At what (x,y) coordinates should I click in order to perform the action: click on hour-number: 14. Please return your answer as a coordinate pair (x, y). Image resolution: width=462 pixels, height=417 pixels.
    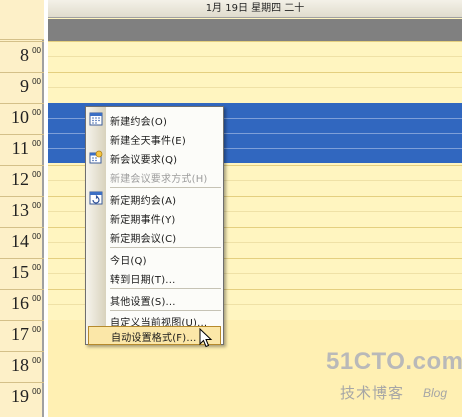
    Looking at the image, I should click on (20, 241).